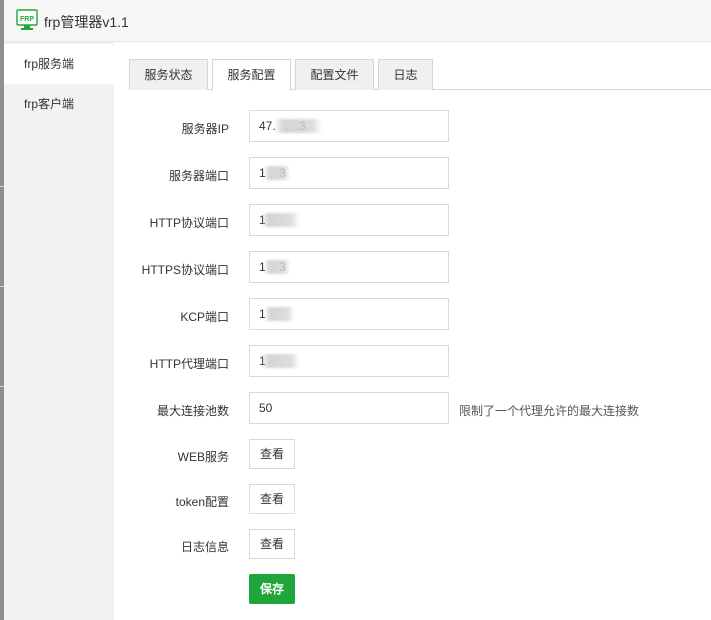 This screenshot has height=620, width=711. What do you see at coordinates (204, 547) in the screenshot?
I see `log-info-label: 日志信息` at bounding box center [204, 547].